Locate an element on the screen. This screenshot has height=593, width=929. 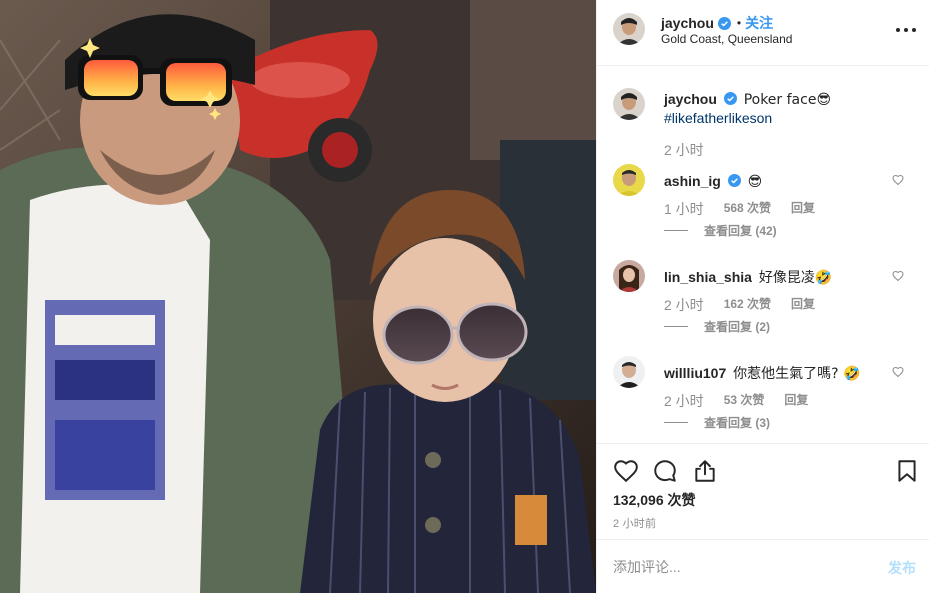
caption-avatar is located at coordinates (629, 104).